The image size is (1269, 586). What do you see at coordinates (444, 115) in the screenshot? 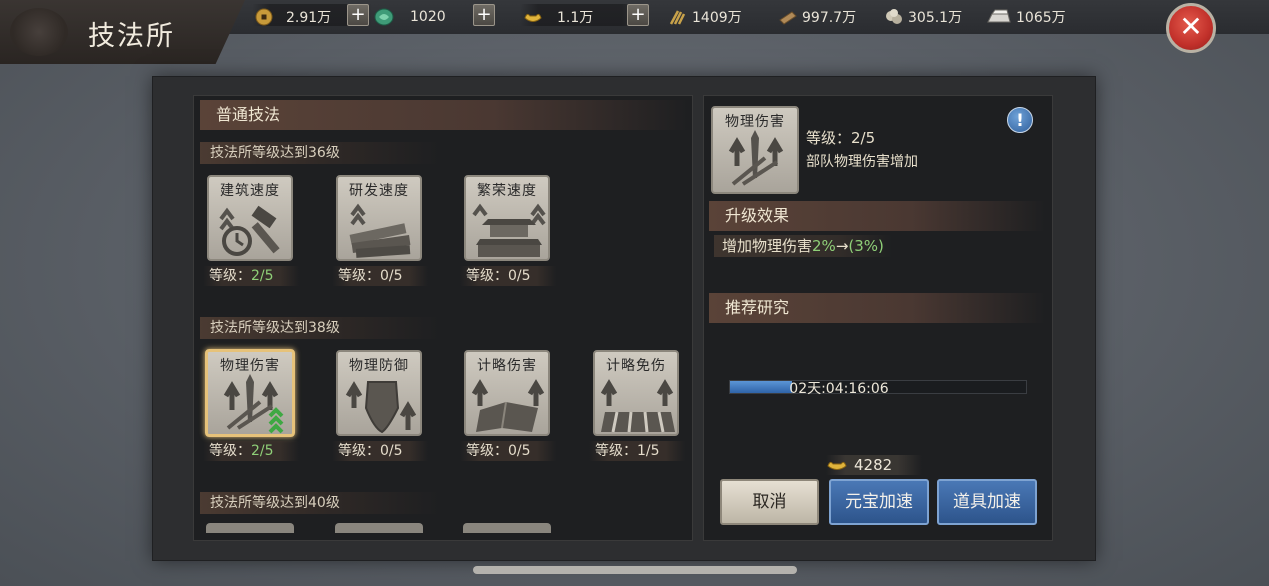
I see `normal-skills-header: 普通技法` at bounding box center [444, 115].